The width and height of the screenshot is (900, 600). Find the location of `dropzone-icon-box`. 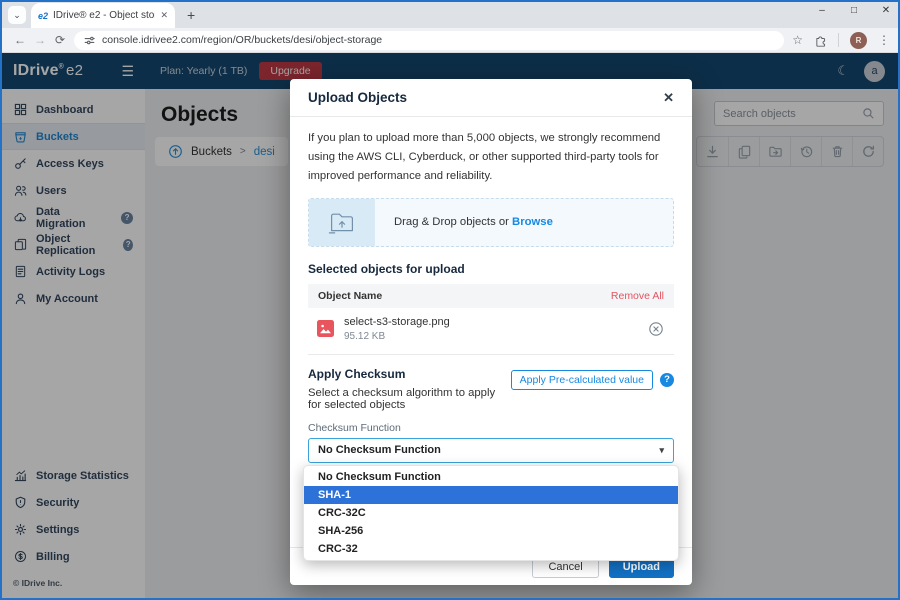

dropzone-icon-box is located at coordinates (342, 222).